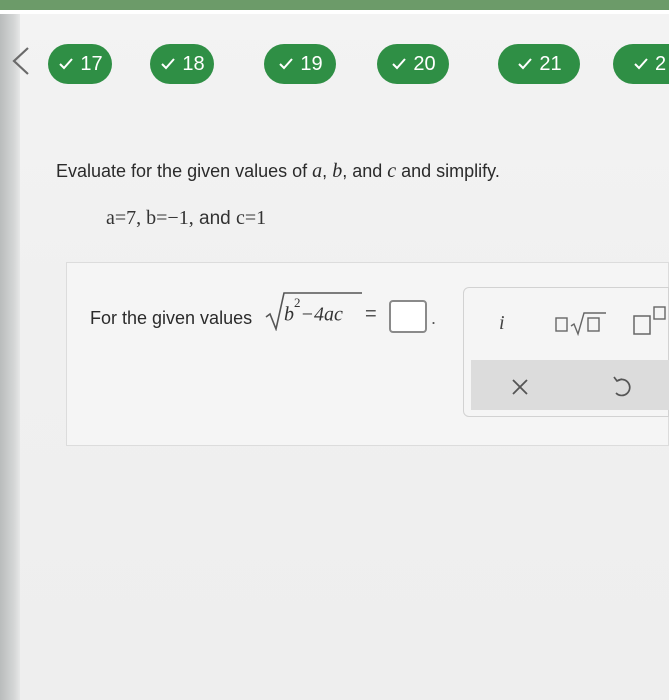 Image resolution: width=669 pixels, height=700 pixels. Describe the element at coordinates (434, 318) in the screenshot. I see `period: .` at that location.